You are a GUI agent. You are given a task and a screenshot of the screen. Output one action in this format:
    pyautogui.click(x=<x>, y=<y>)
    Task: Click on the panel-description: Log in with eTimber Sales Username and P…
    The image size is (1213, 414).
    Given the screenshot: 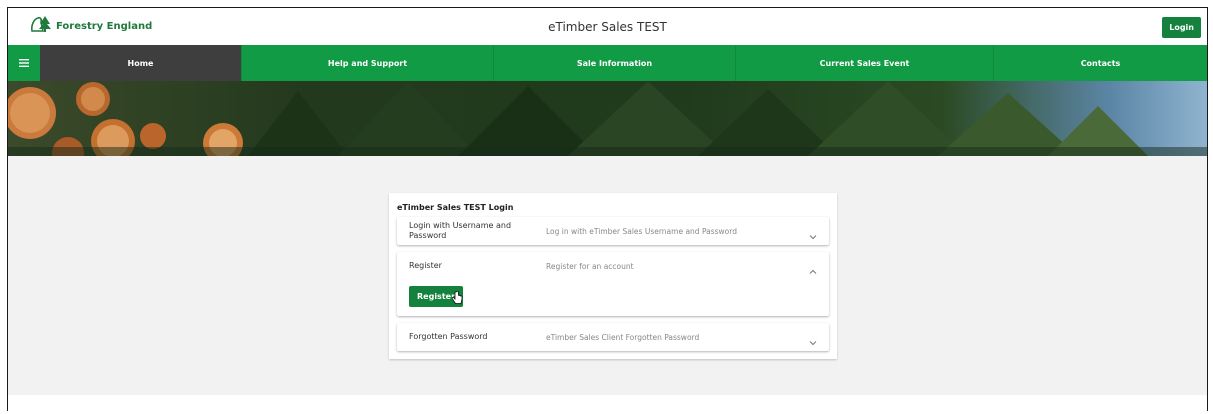 What is the action you would take?
    pyautogui.click(x=641, y=231)
    